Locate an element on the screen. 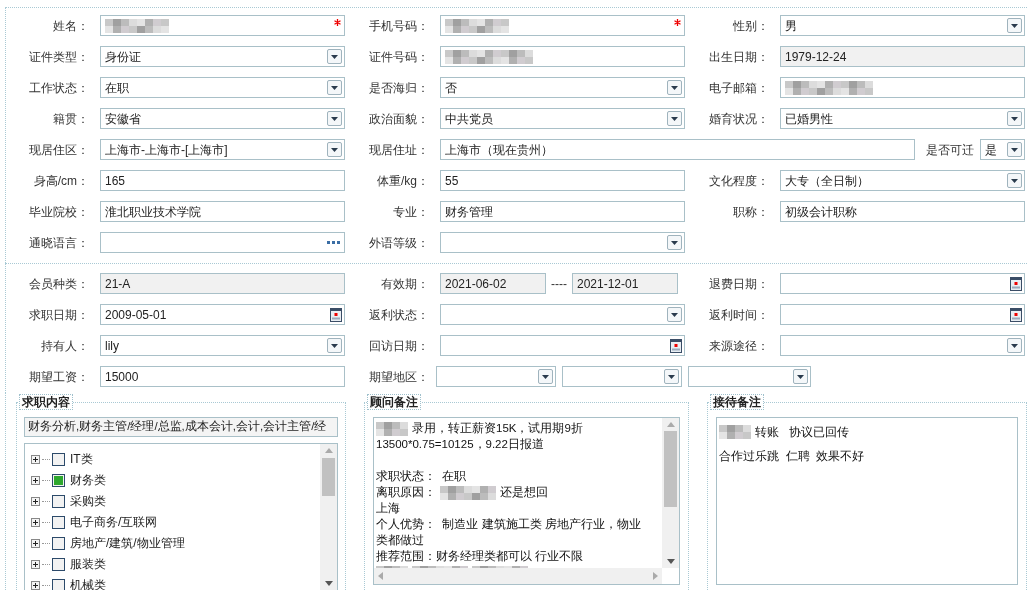  dropdown-field: 中共党员 is located at coordinates (562, 118).